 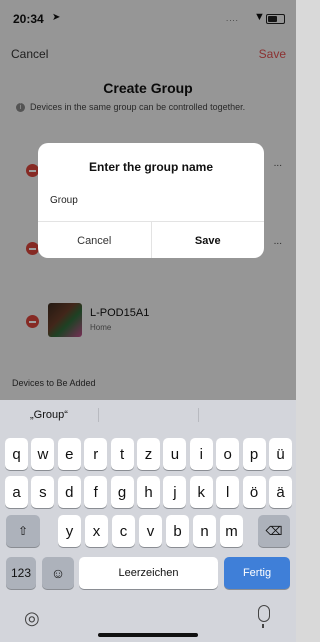 I want to click on key-m: m, so click(x=231, y=531).